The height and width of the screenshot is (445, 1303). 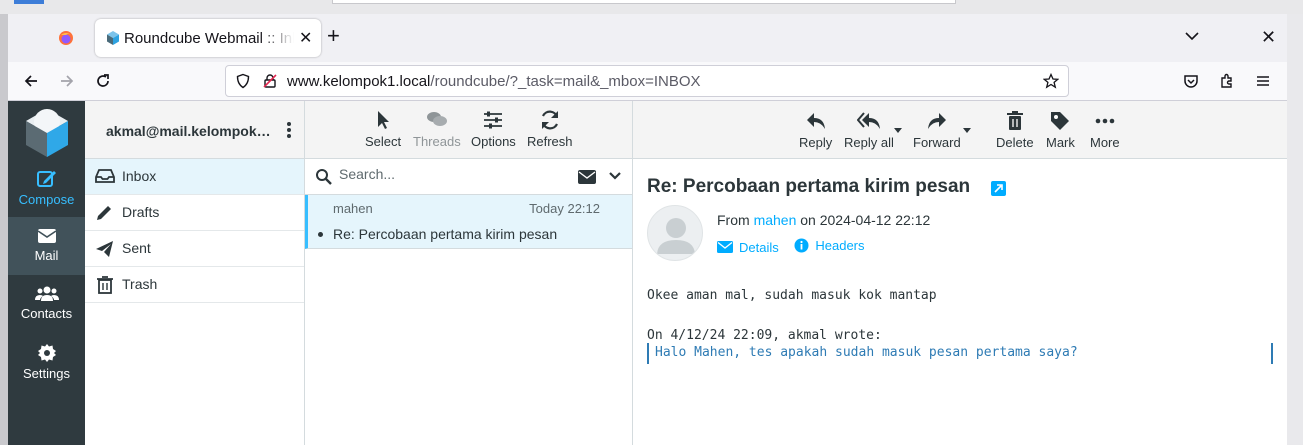 What do you see at coordinates (869, 142) in the screenshot?
I see `reply-all-label: Reply all` at bounding box center [869, 142].